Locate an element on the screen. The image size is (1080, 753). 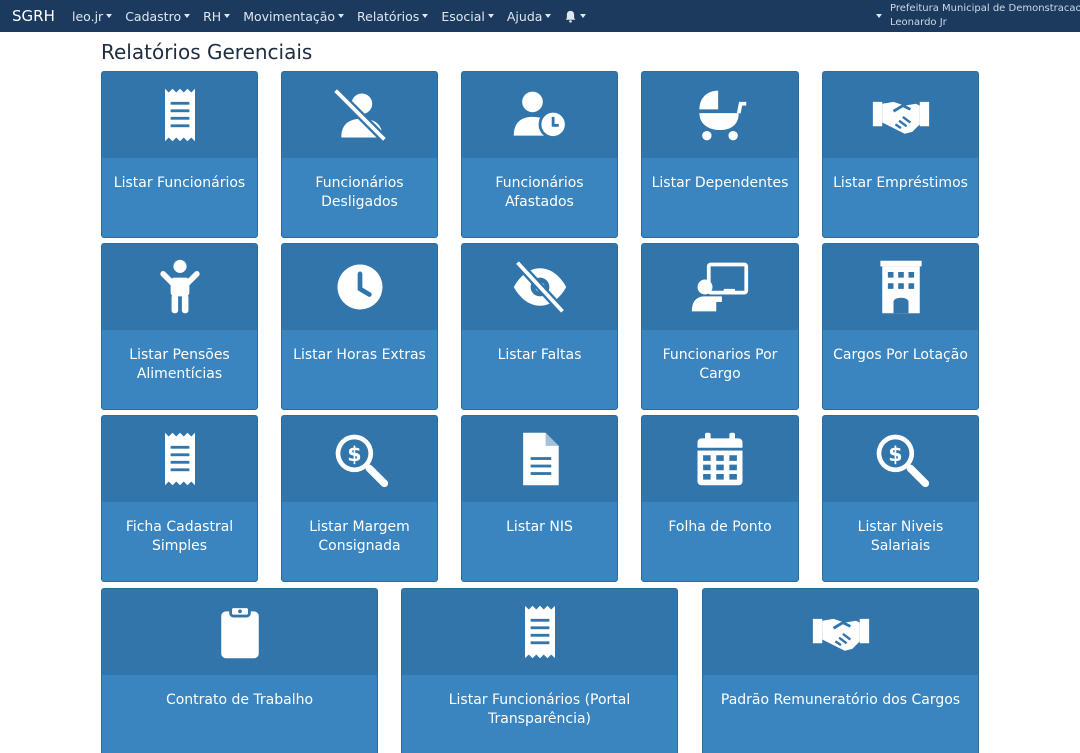
user-clock-icon is located at coordinates (540, 115).